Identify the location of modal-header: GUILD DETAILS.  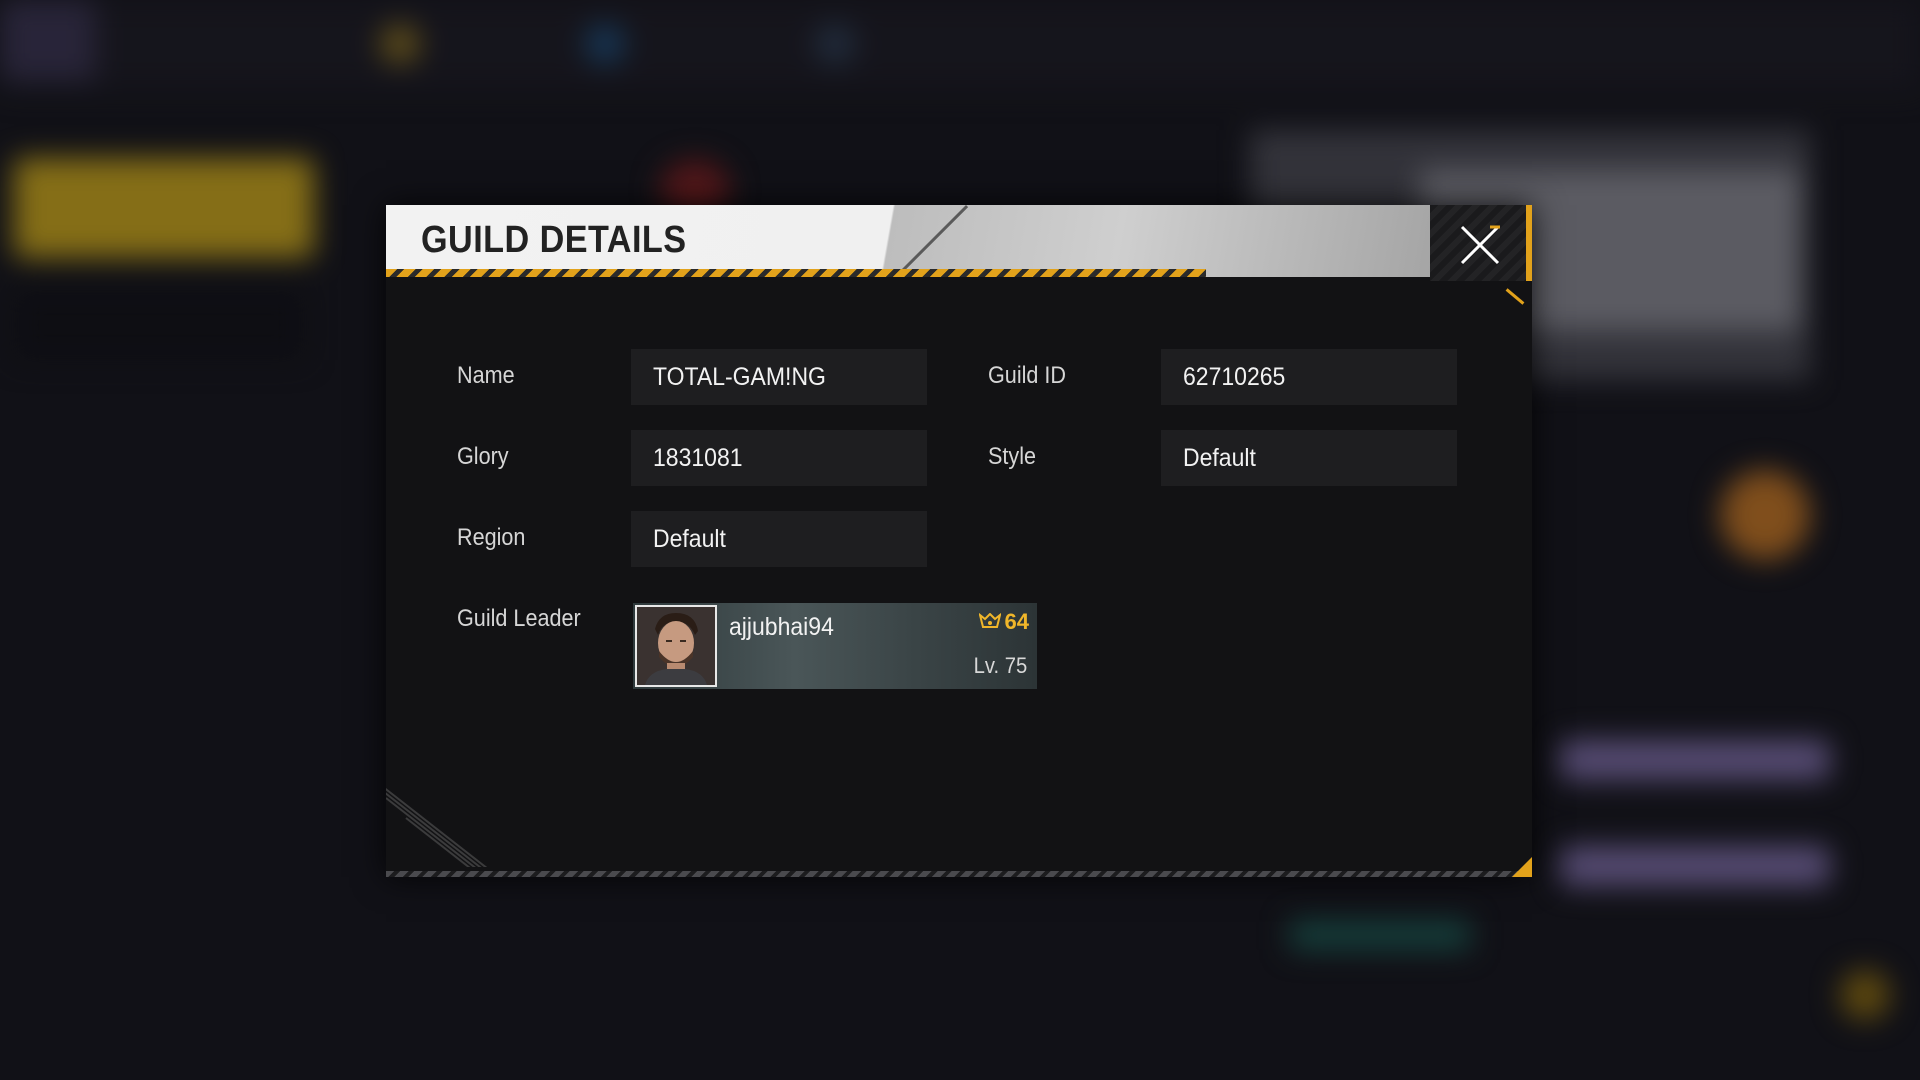
(908, 241).